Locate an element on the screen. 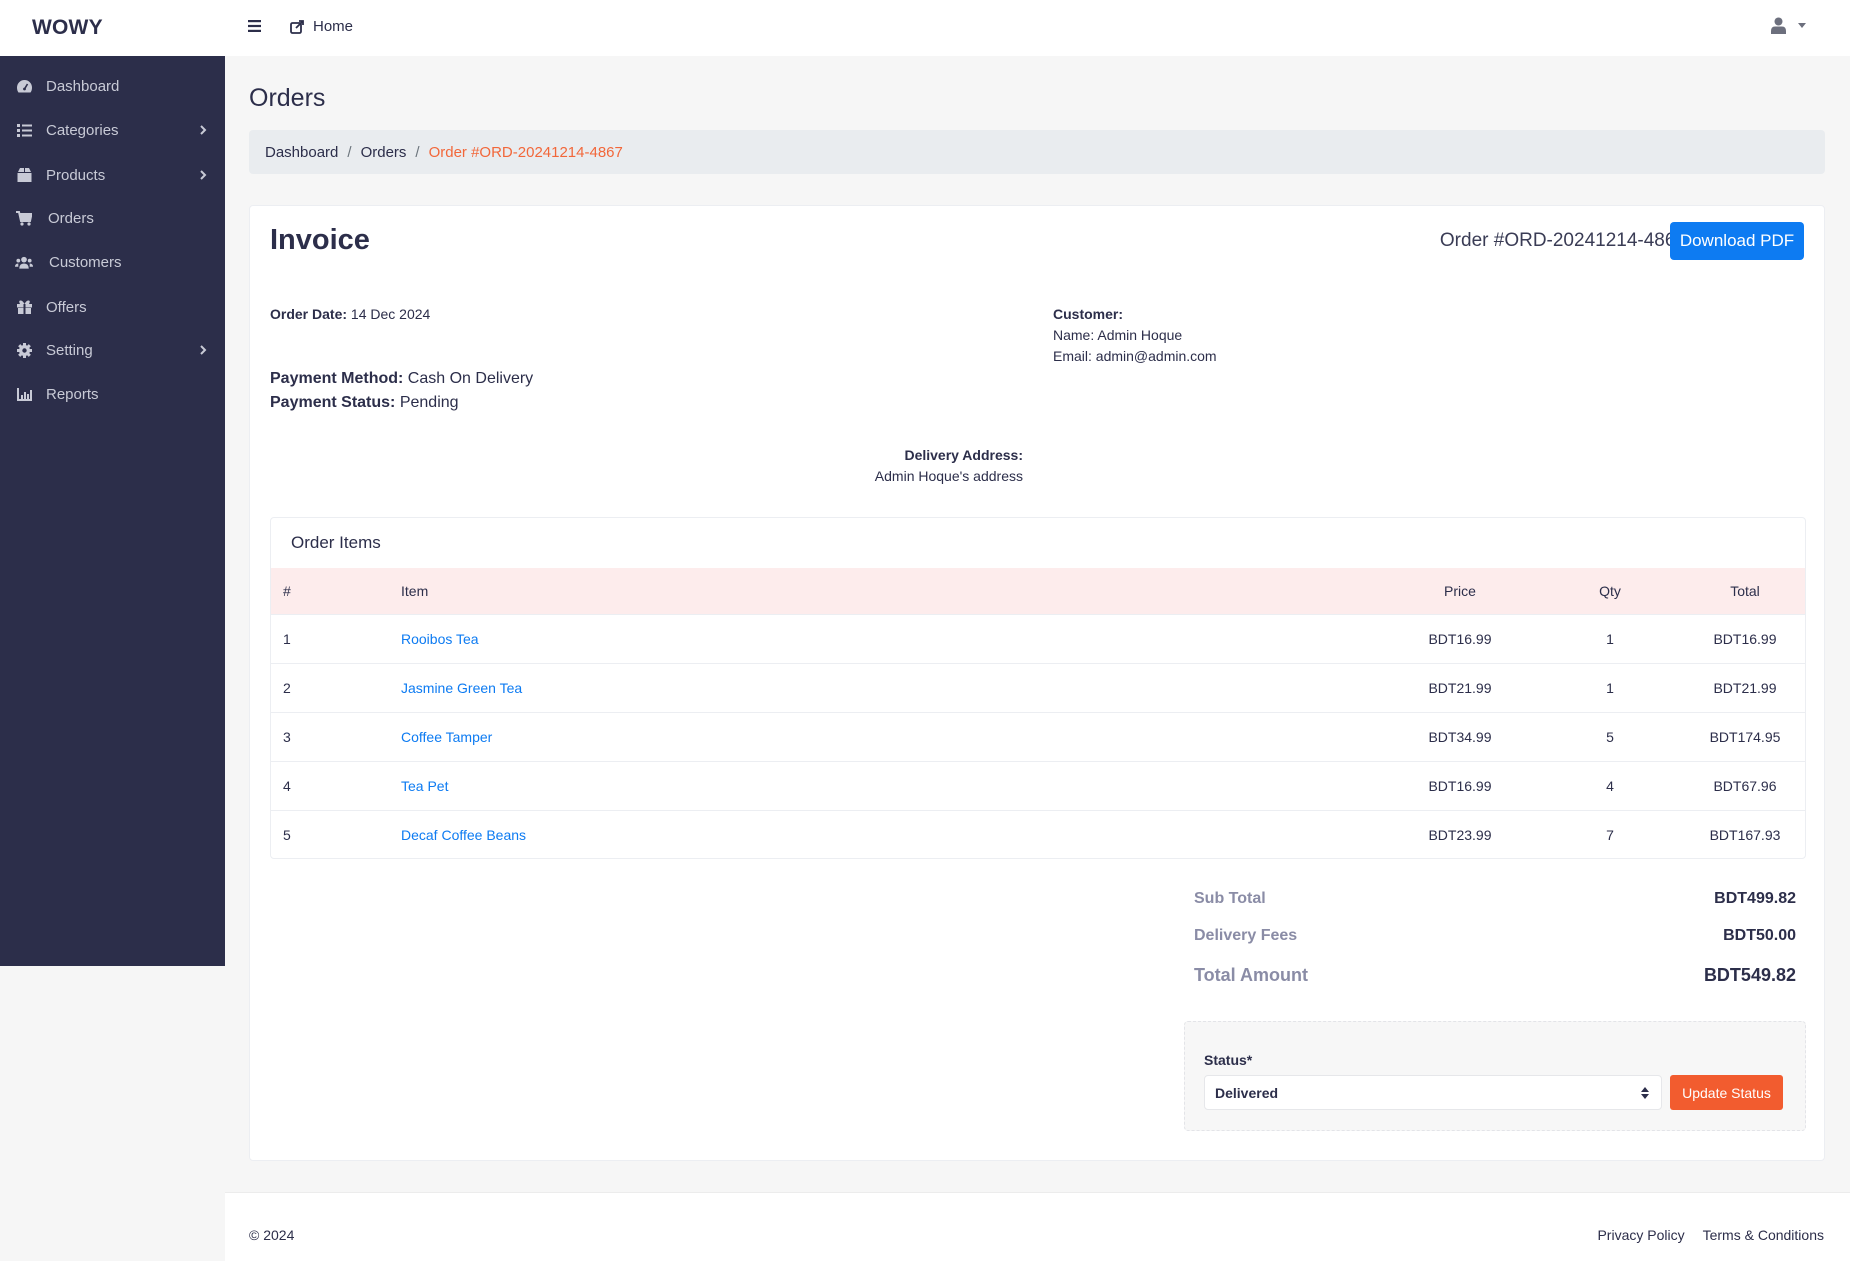 This screenshot has width=1850, height=1261. subtotal-row: Sub Total BDT499.82 is located at coordinates (1500, 899).